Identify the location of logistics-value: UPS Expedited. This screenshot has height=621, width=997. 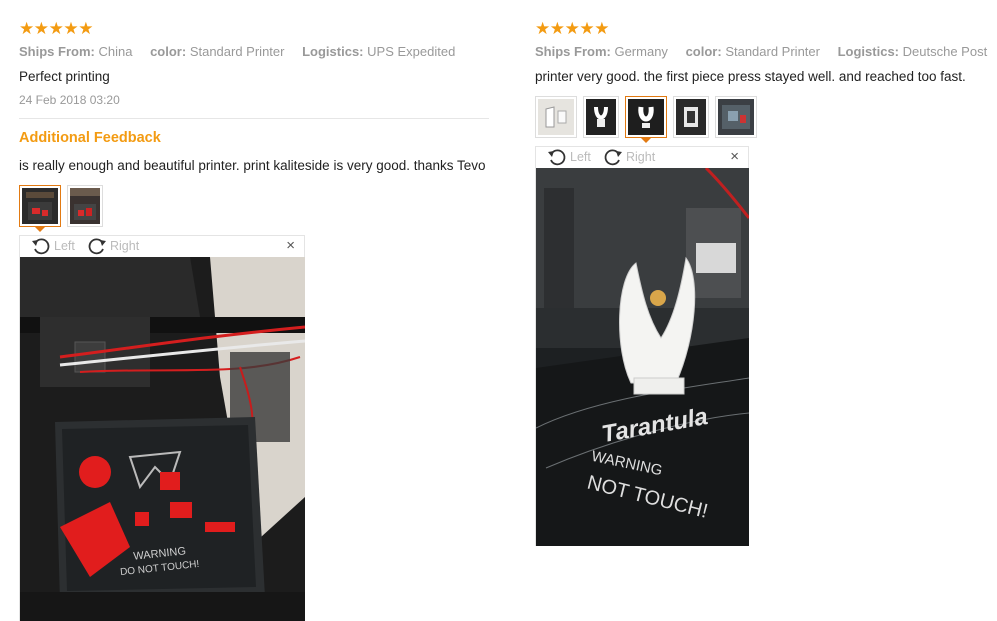
(411, 51).